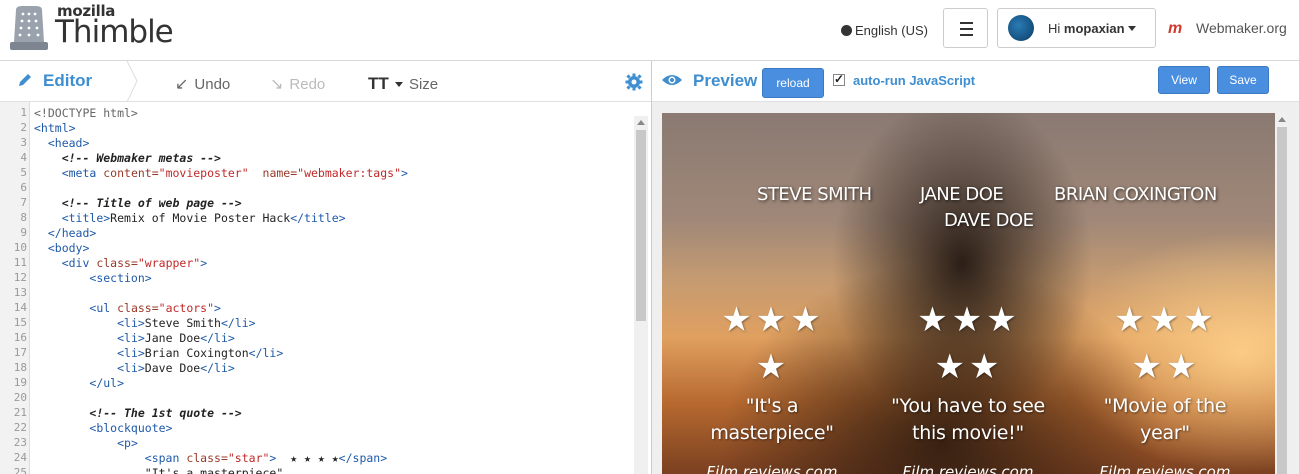  I want to click on auto-run-label: auto-run JavaScript, so click(914, 80).